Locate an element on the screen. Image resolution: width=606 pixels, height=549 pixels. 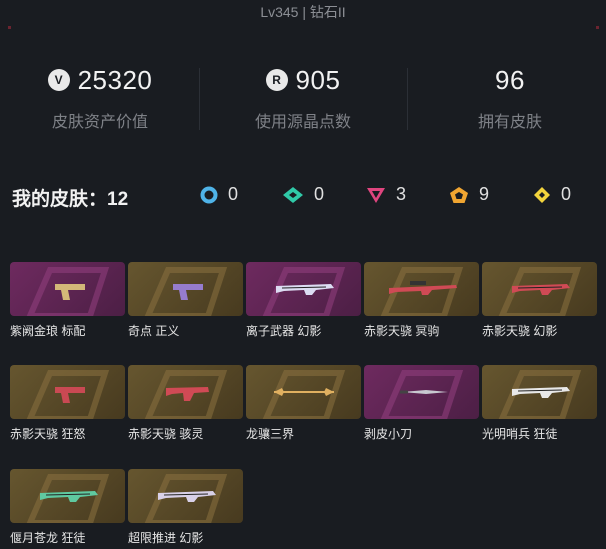
my-skins-title: 我的皮肤： is located at coordinates (60, 199).